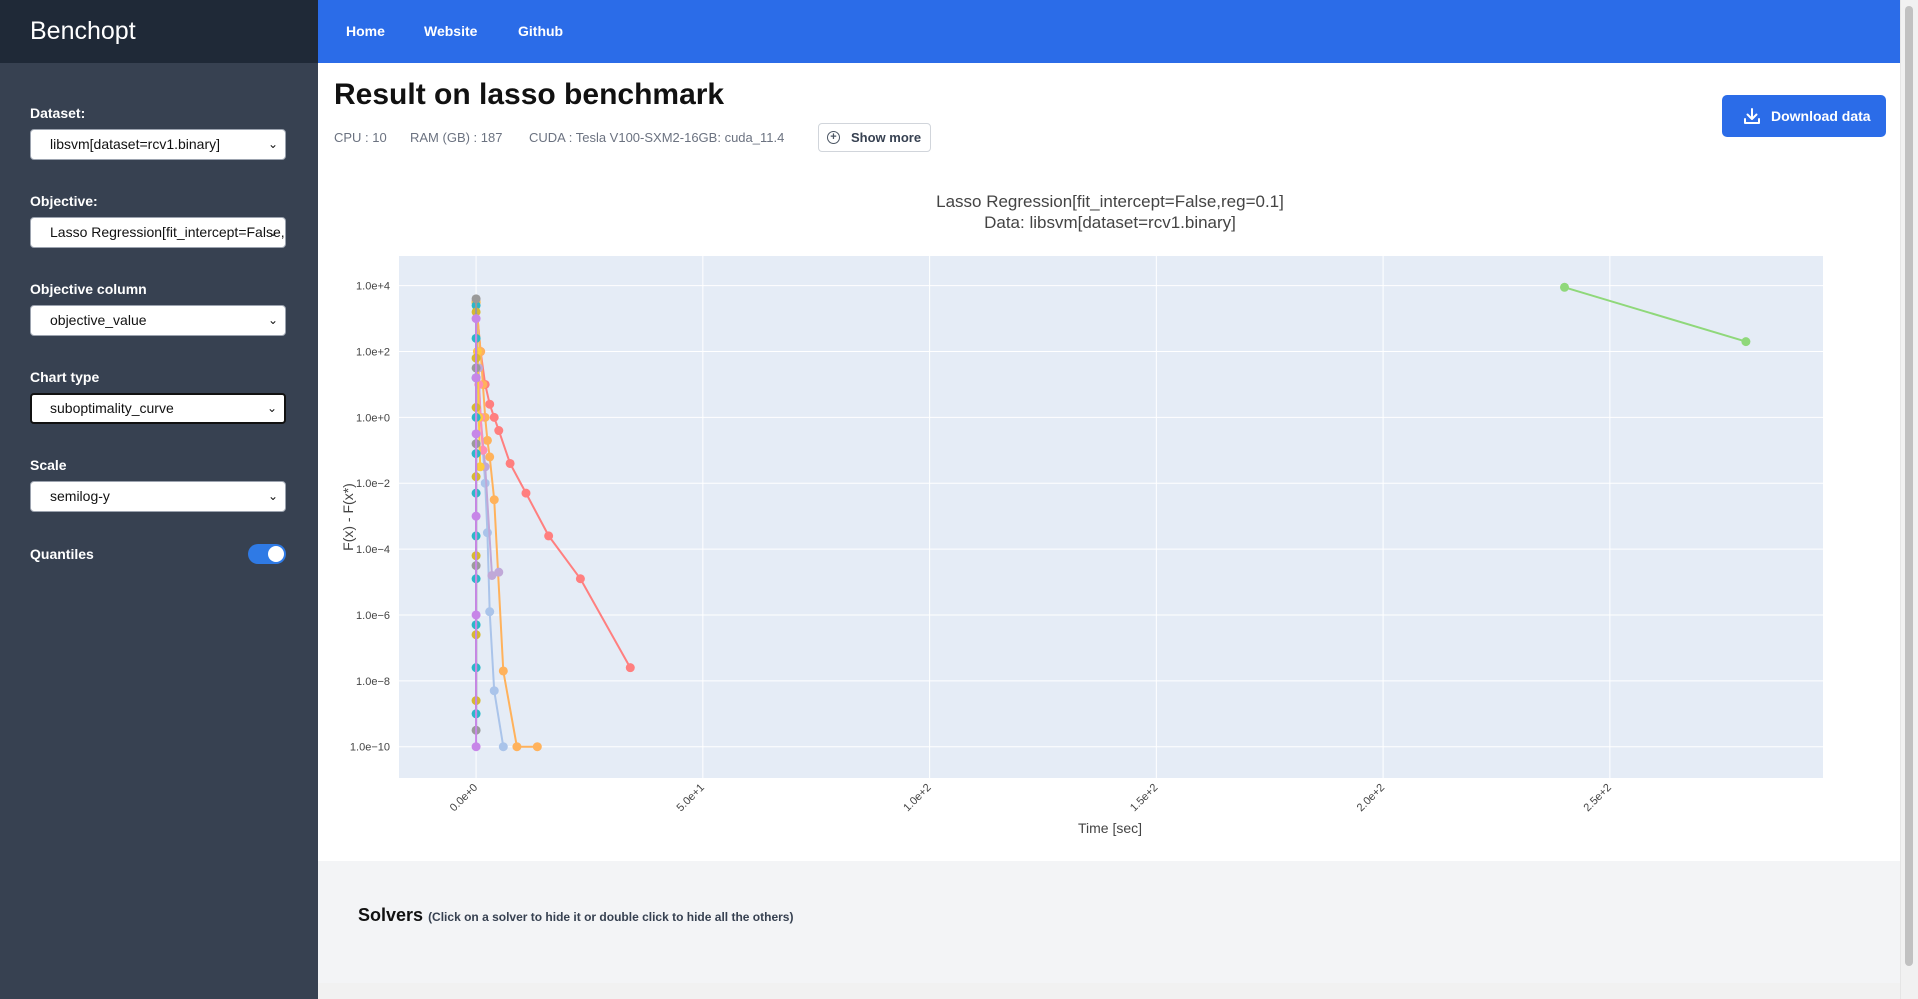  I want to click on nav-home-link: Home, so click(365, 31).